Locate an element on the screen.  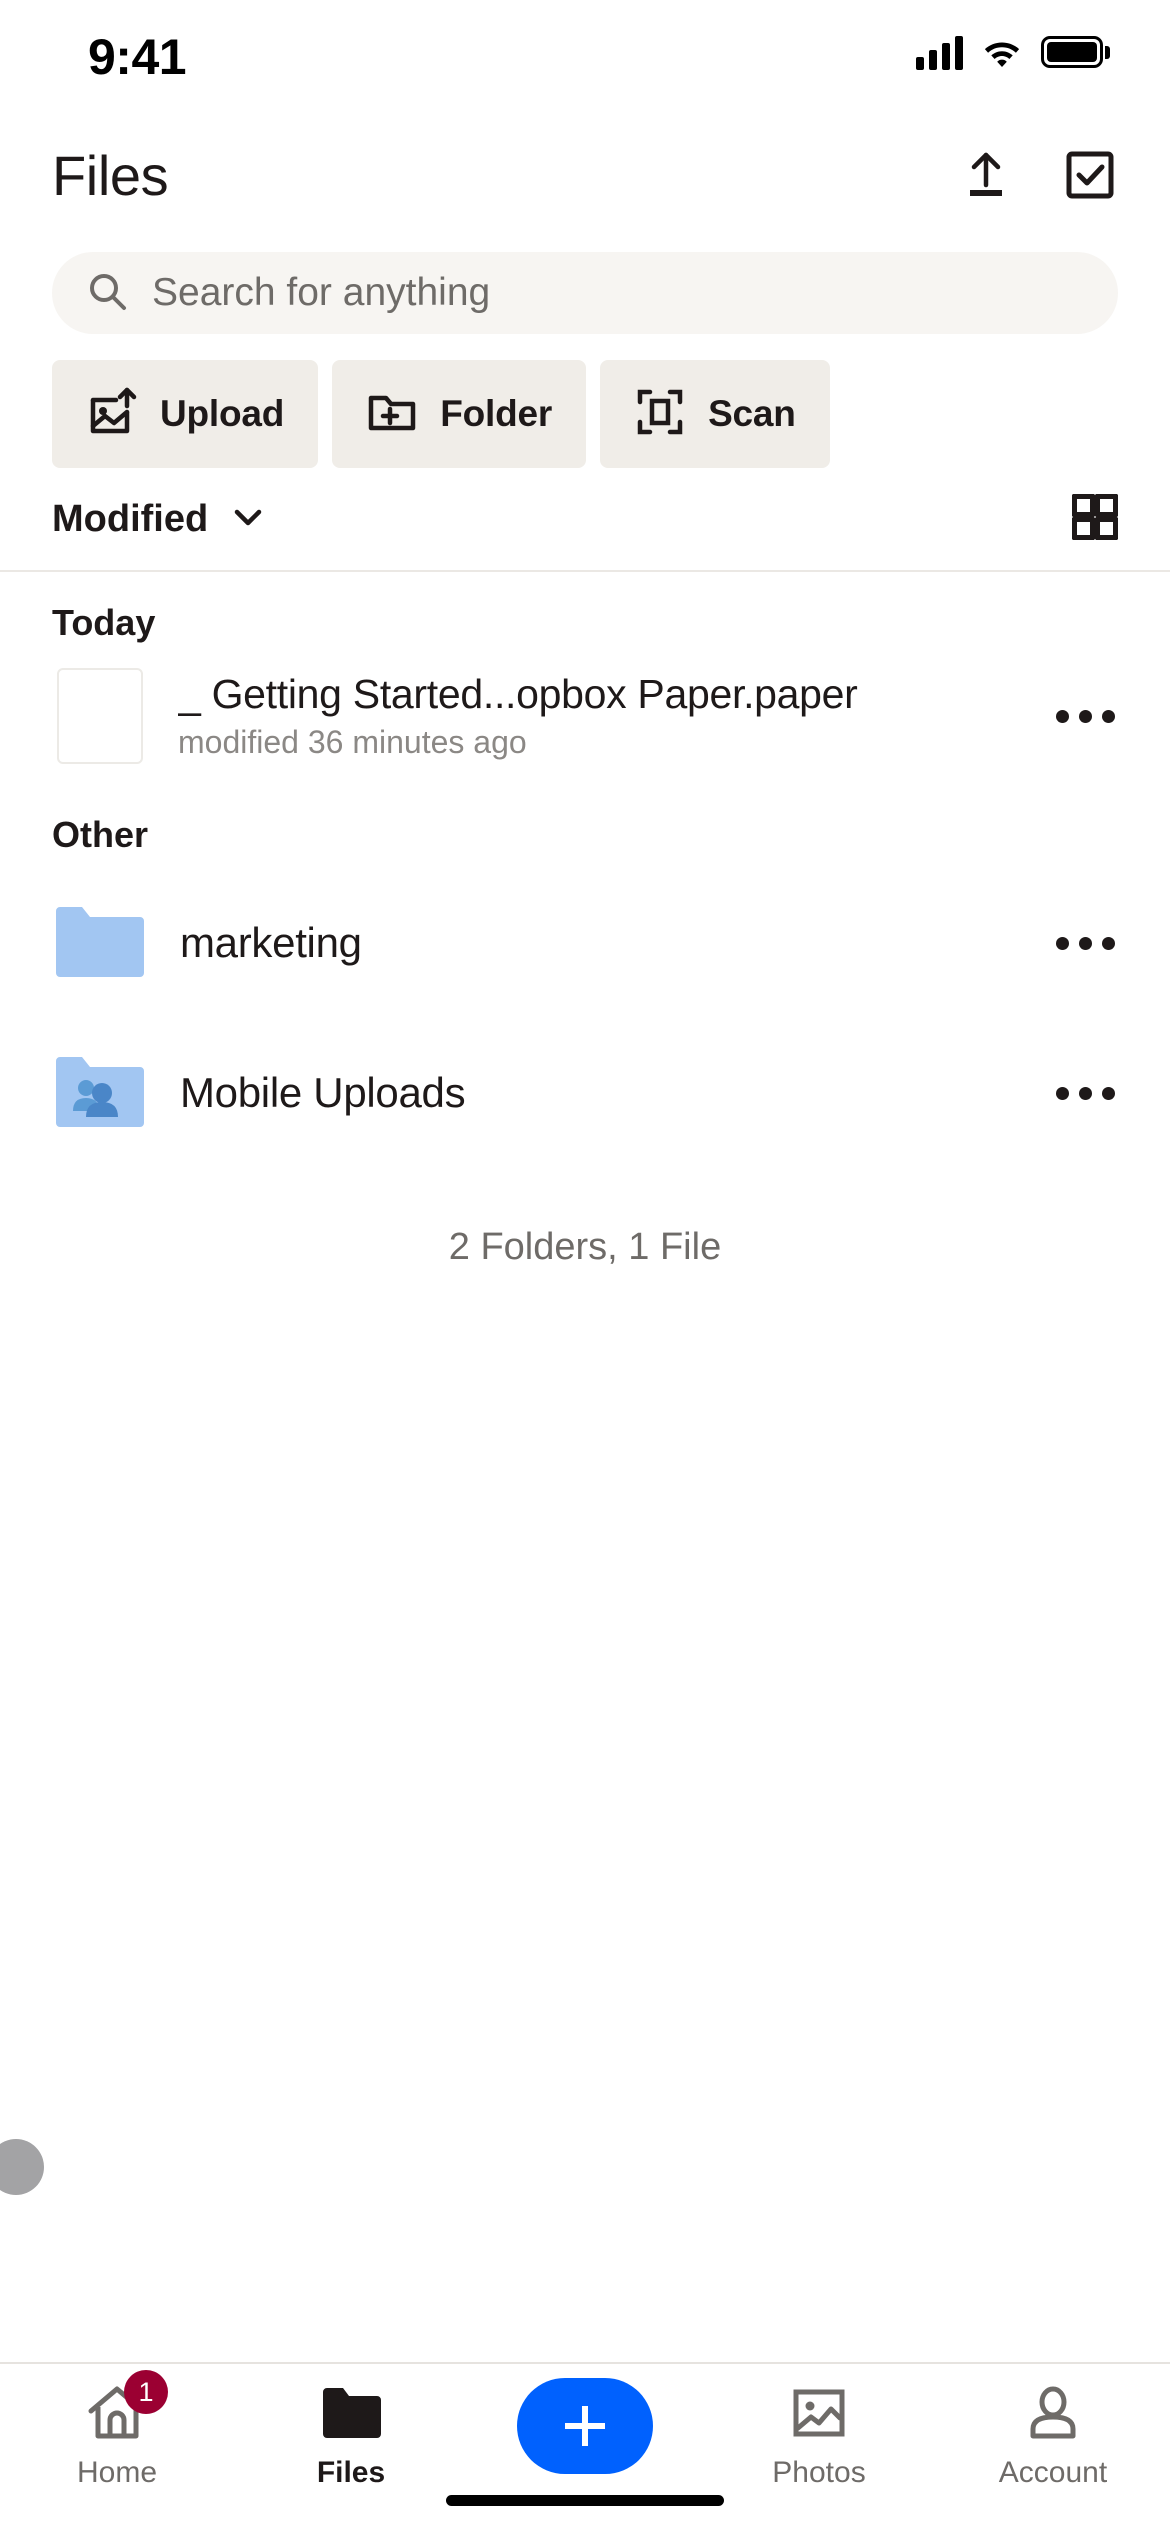
folder-name: Mobile Uploads is located at coordinates (323, 1092).